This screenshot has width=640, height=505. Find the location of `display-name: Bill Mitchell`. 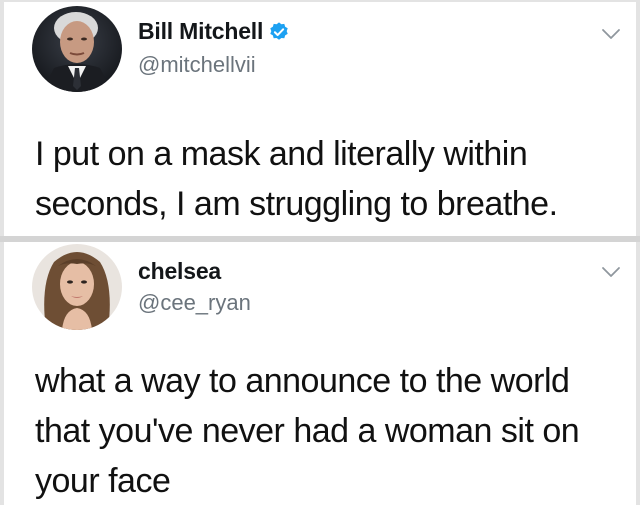

display-name: Bill Mitchell is located at coordinates (200, 31).